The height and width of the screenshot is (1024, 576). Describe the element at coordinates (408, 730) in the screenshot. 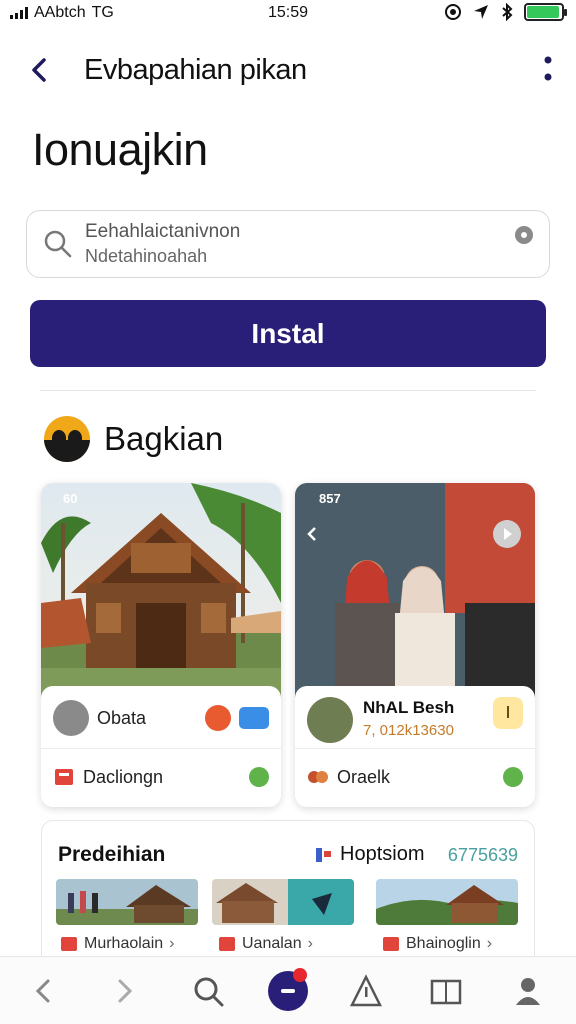

I see `card-user-number: 7, 012k13630` at that location.